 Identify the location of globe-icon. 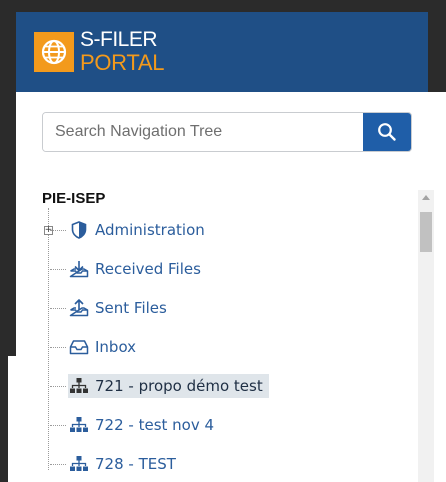
(54, 52).